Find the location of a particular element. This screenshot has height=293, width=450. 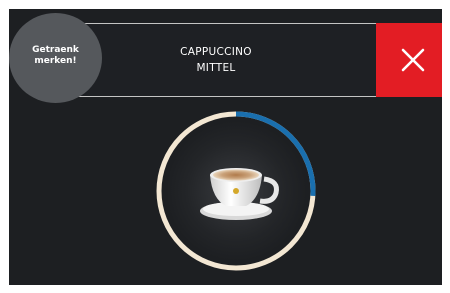

save-drink-label: Getraenk merken! is located at coordinates (55, 55).